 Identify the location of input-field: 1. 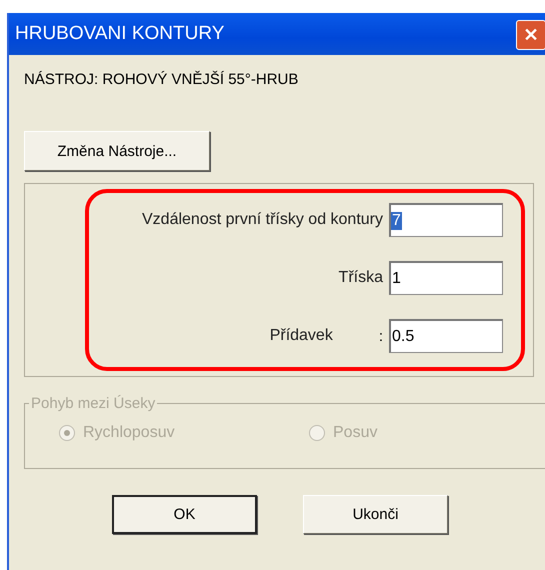
(446, 278).